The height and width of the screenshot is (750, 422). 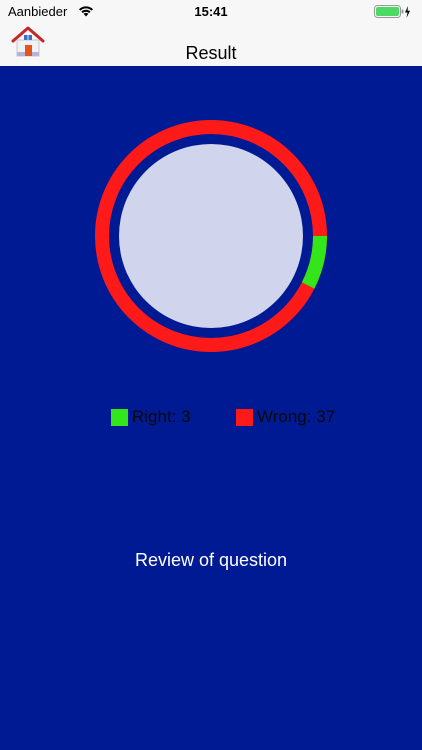 I want to click on status-time: 15:41, so click(x=211, y=11).